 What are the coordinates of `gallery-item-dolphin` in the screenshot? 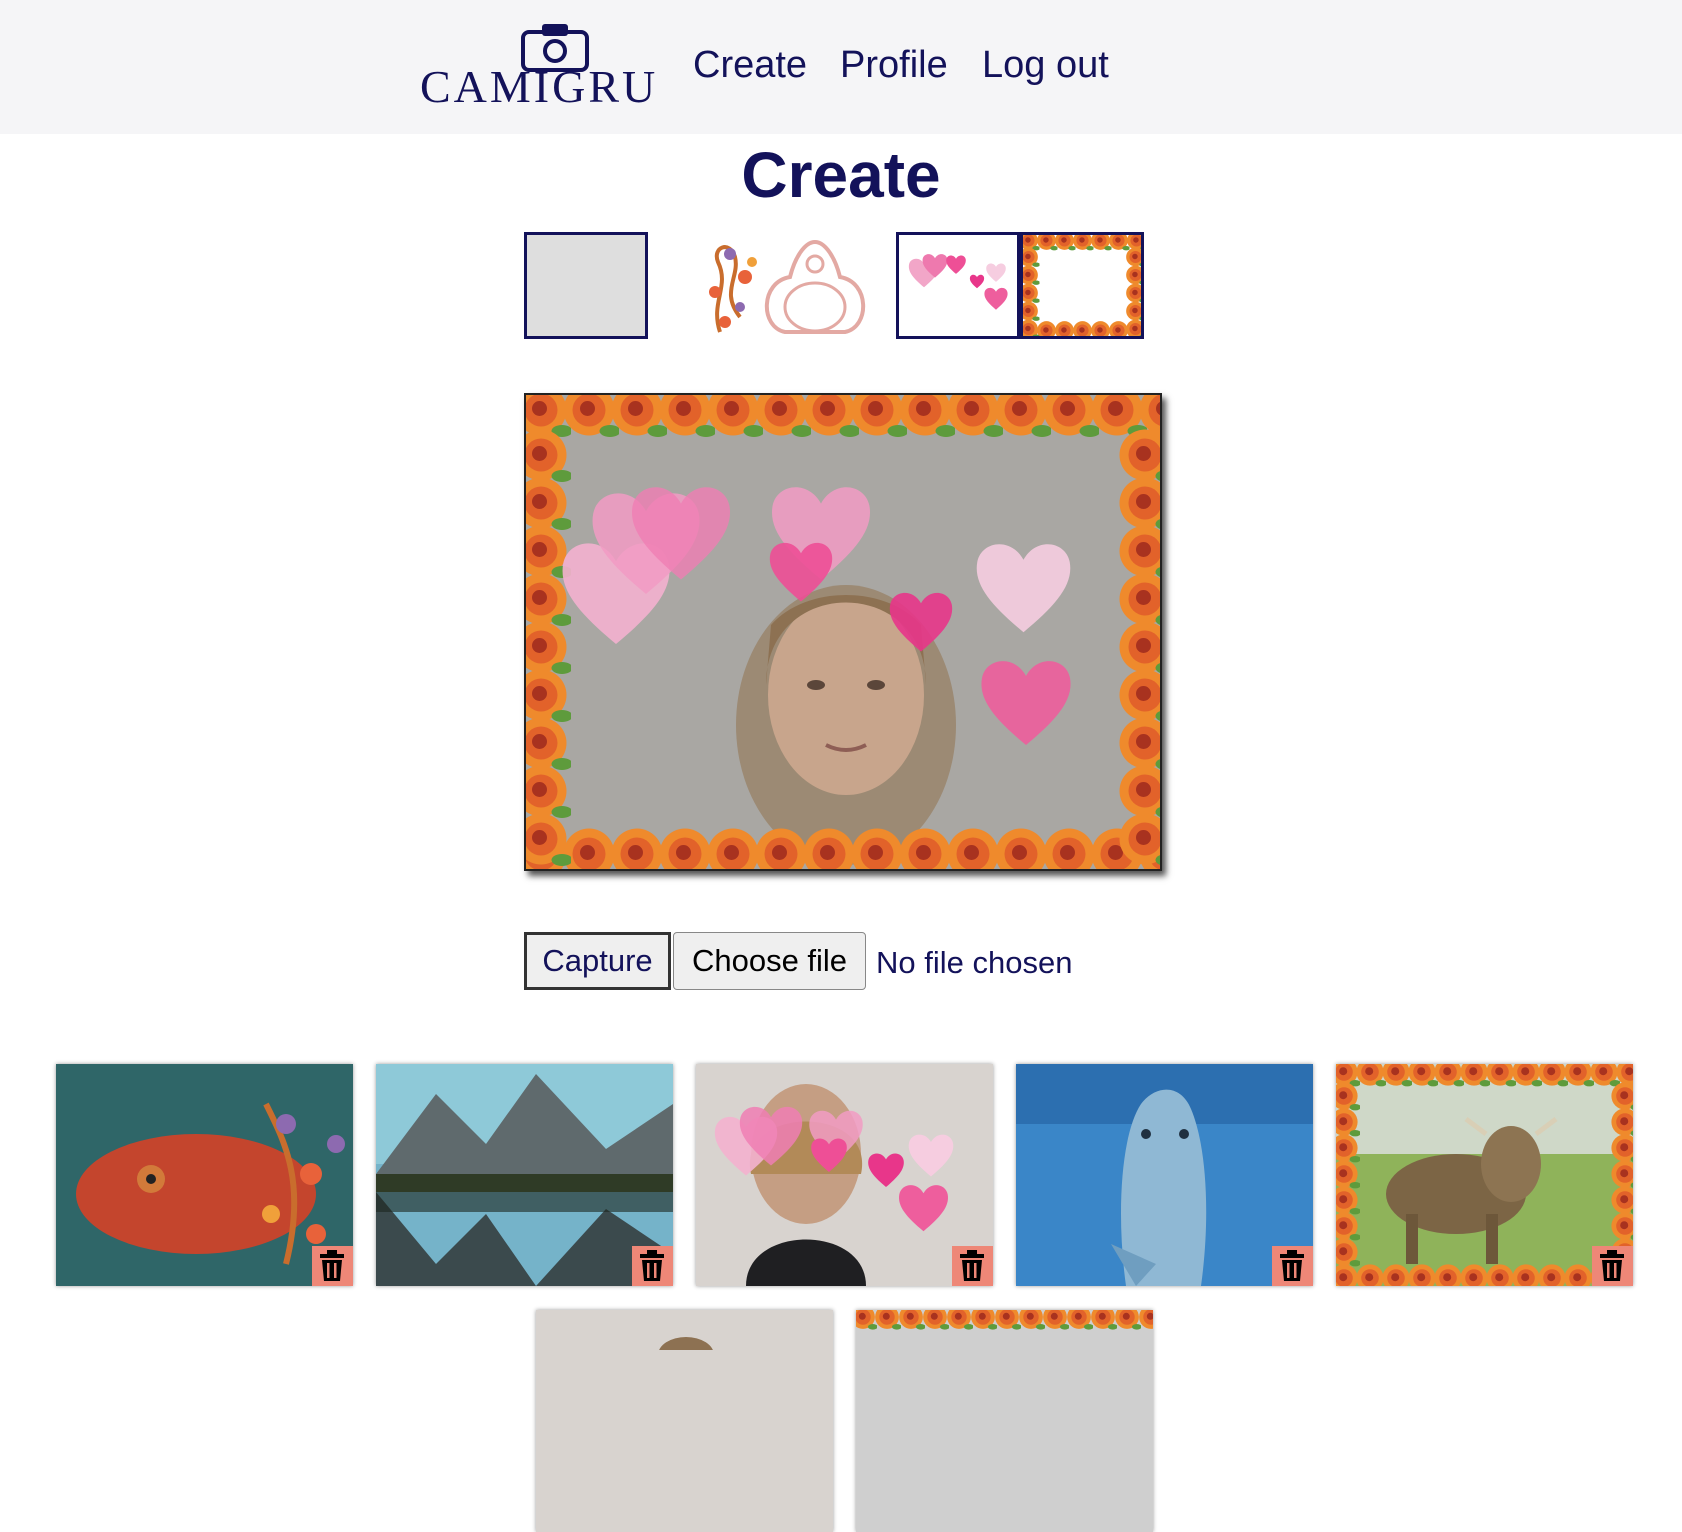 It's located at (1164, 1175).